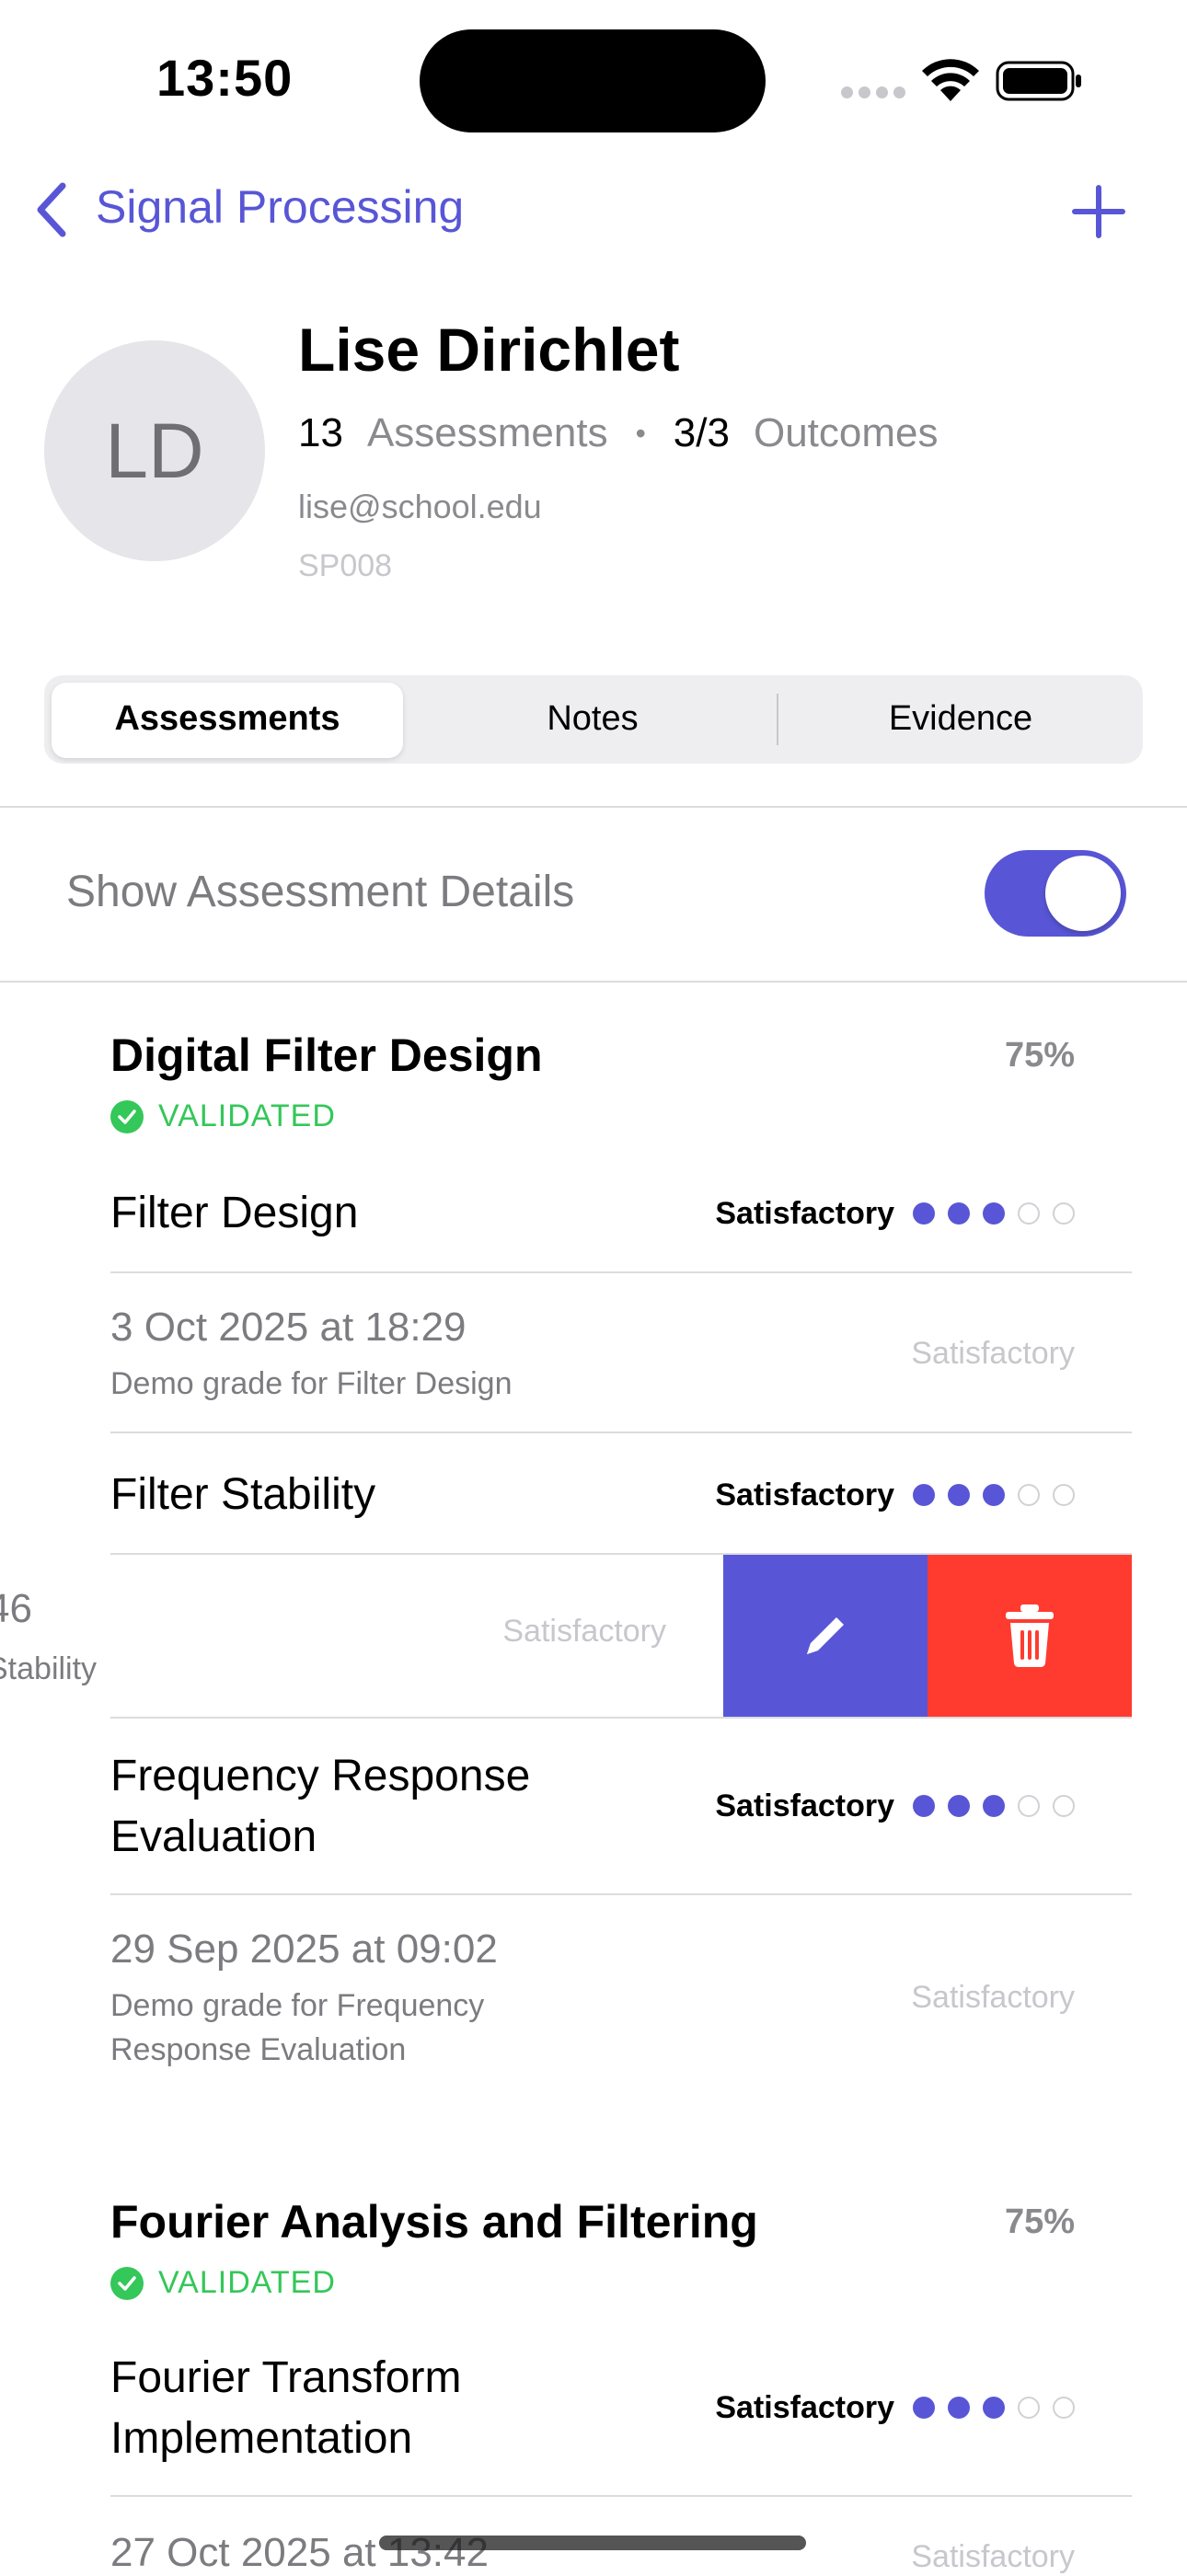  I want to click on pencil-icon, so click(825, 1635).